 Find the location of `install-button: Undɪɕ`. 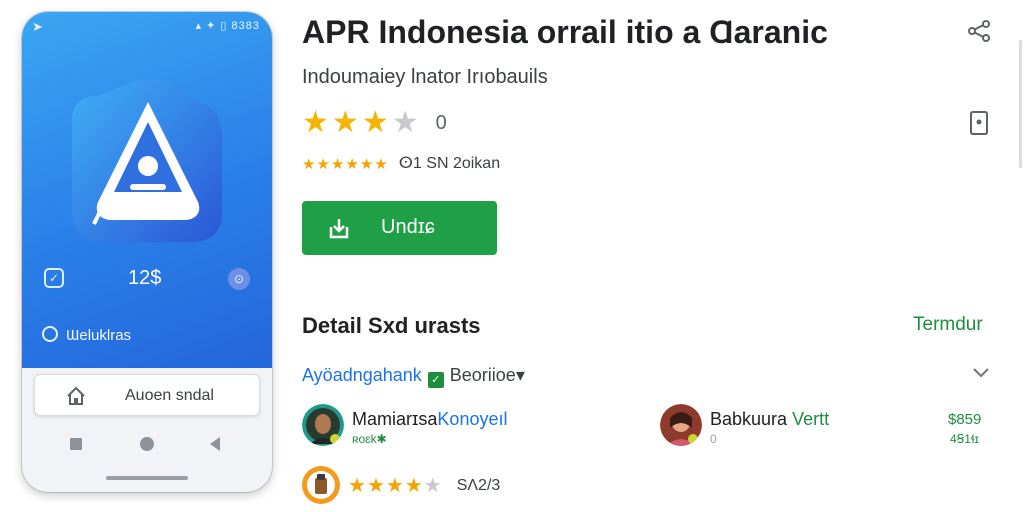

install-button: Undɪɕ is located at coordinates (399, 228).